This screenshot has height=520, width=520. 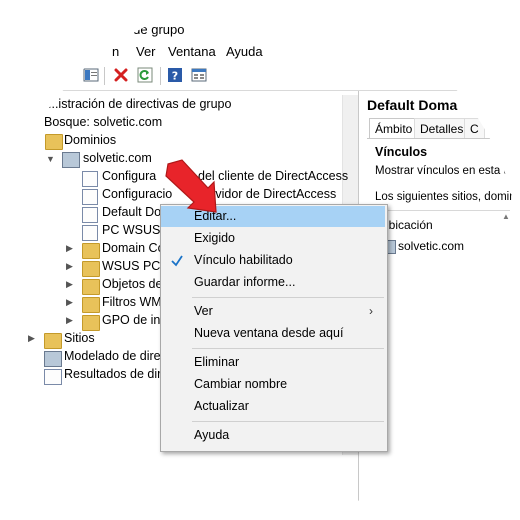 I want to click on tree-root: ...istración de directivas de grupo, so click(x=139, y=104).